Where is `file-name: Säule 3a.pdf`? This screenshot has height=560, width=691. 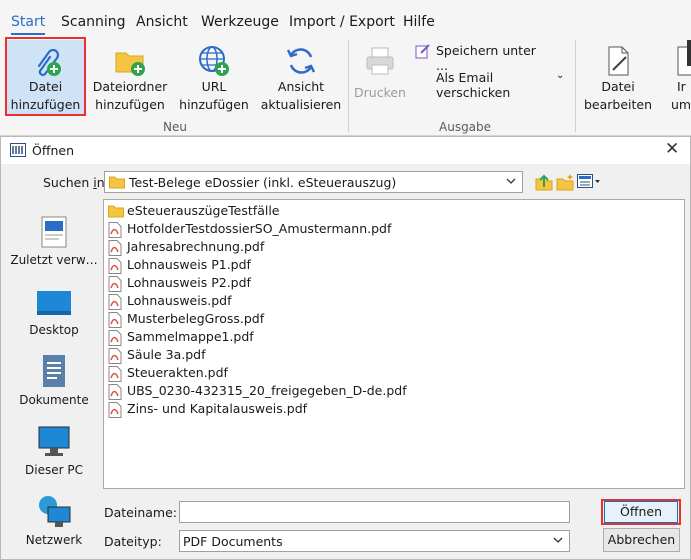 file-name: Säule 3a.pdf is located at coordinates (166, 354).